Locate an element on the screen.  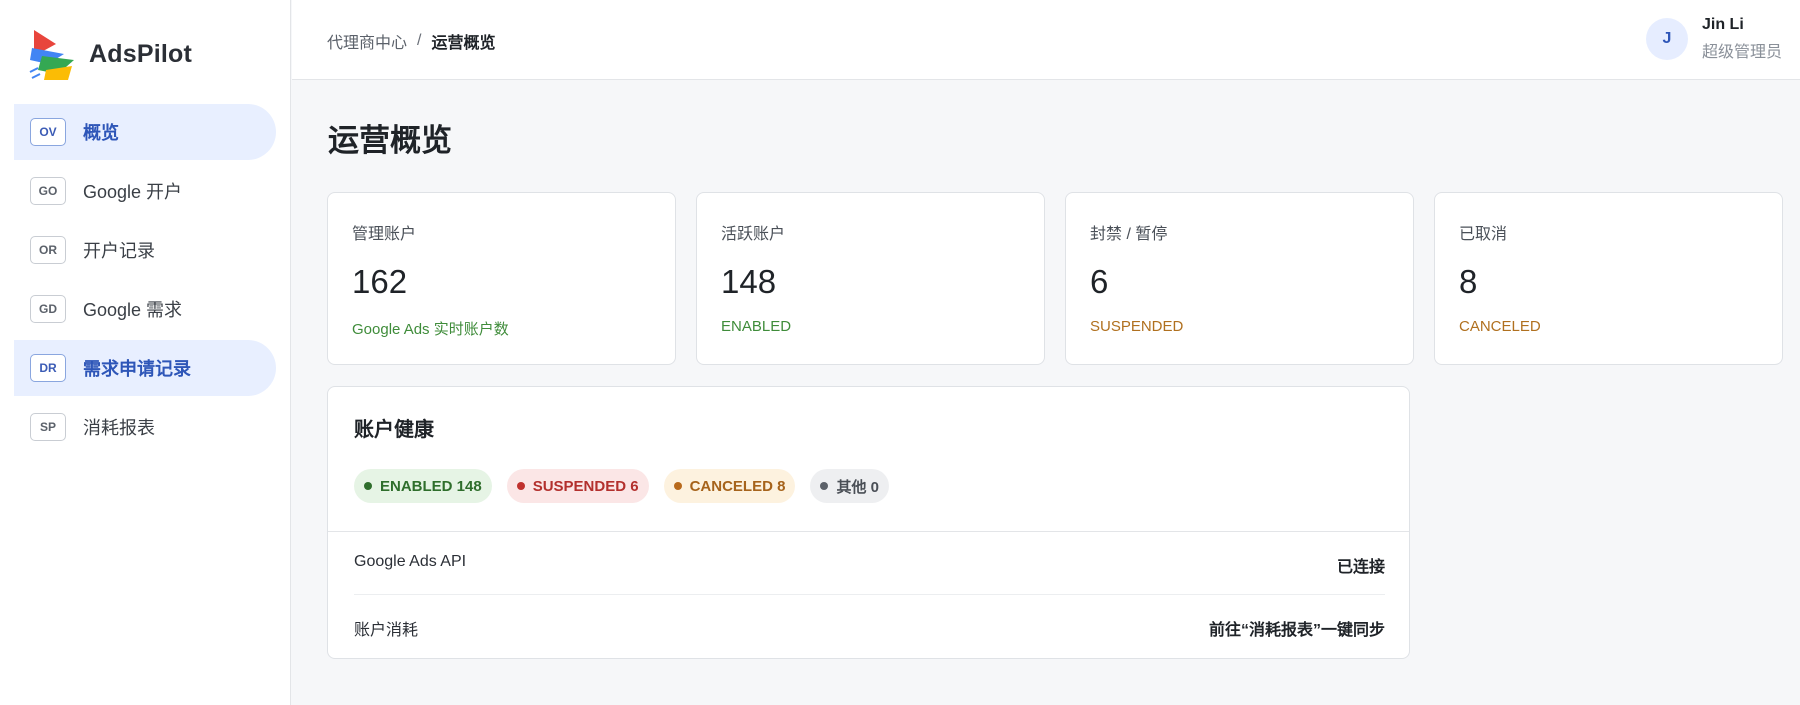
user-info: Jin Li 超级管理员 is located at coordinates (1742, 39).